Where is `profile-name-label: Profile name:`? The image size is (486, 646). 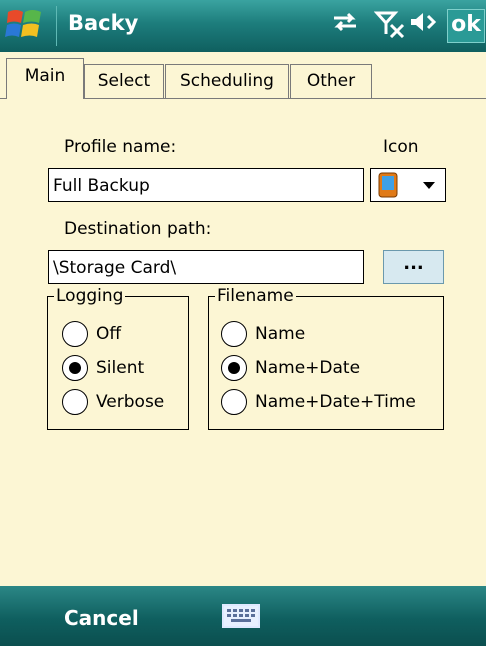
profile-name-label: Profile name: is located at coordinates (120, 147).